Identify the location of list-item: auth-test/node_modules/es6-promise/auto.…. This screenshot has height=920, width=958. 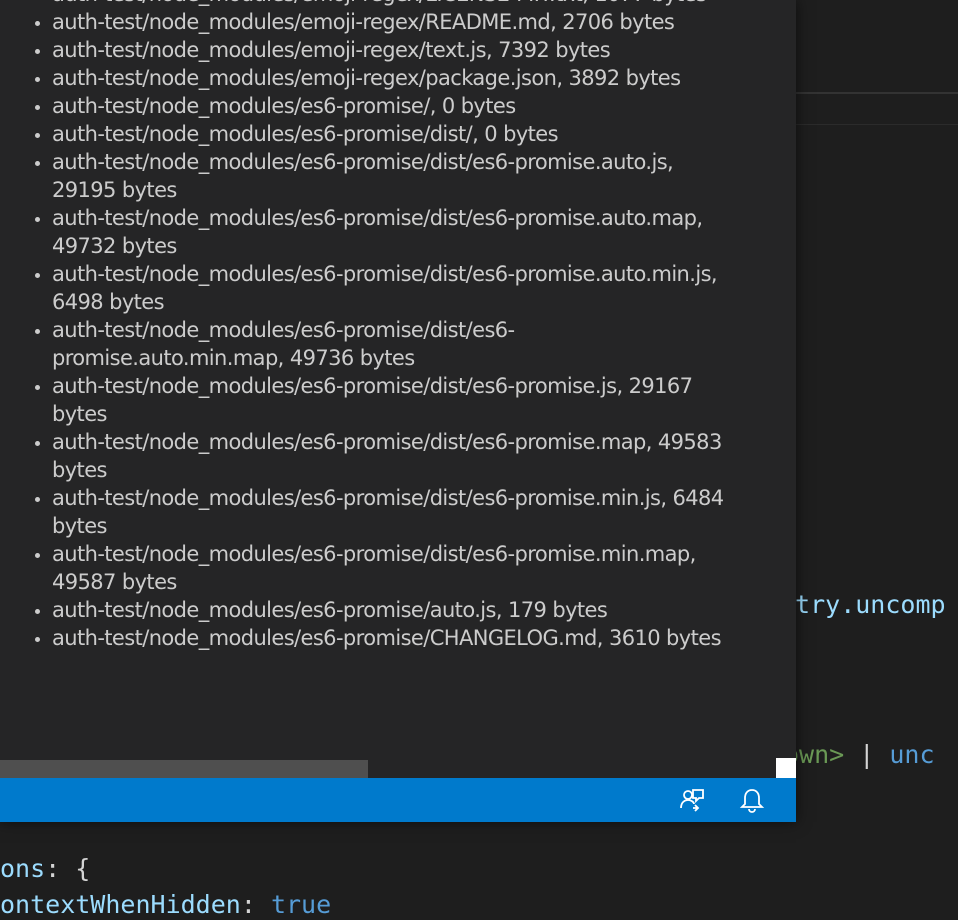
(397, 610).